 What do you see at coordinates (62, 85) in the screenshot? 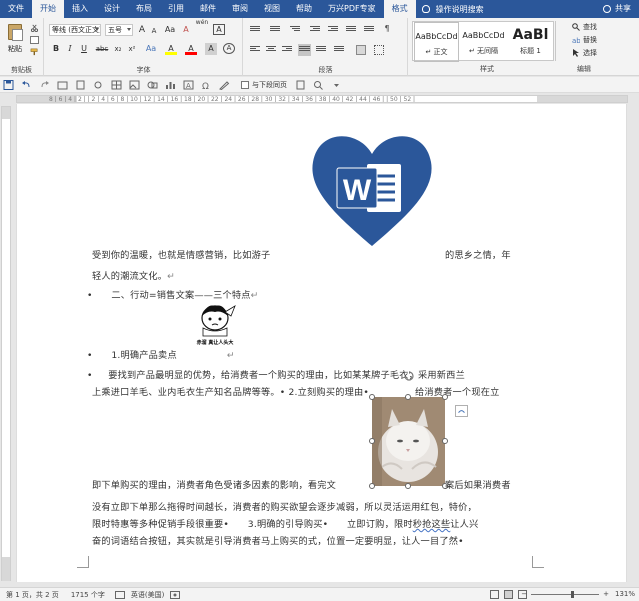
I see `open-icon` at bounding box center [62, 85].